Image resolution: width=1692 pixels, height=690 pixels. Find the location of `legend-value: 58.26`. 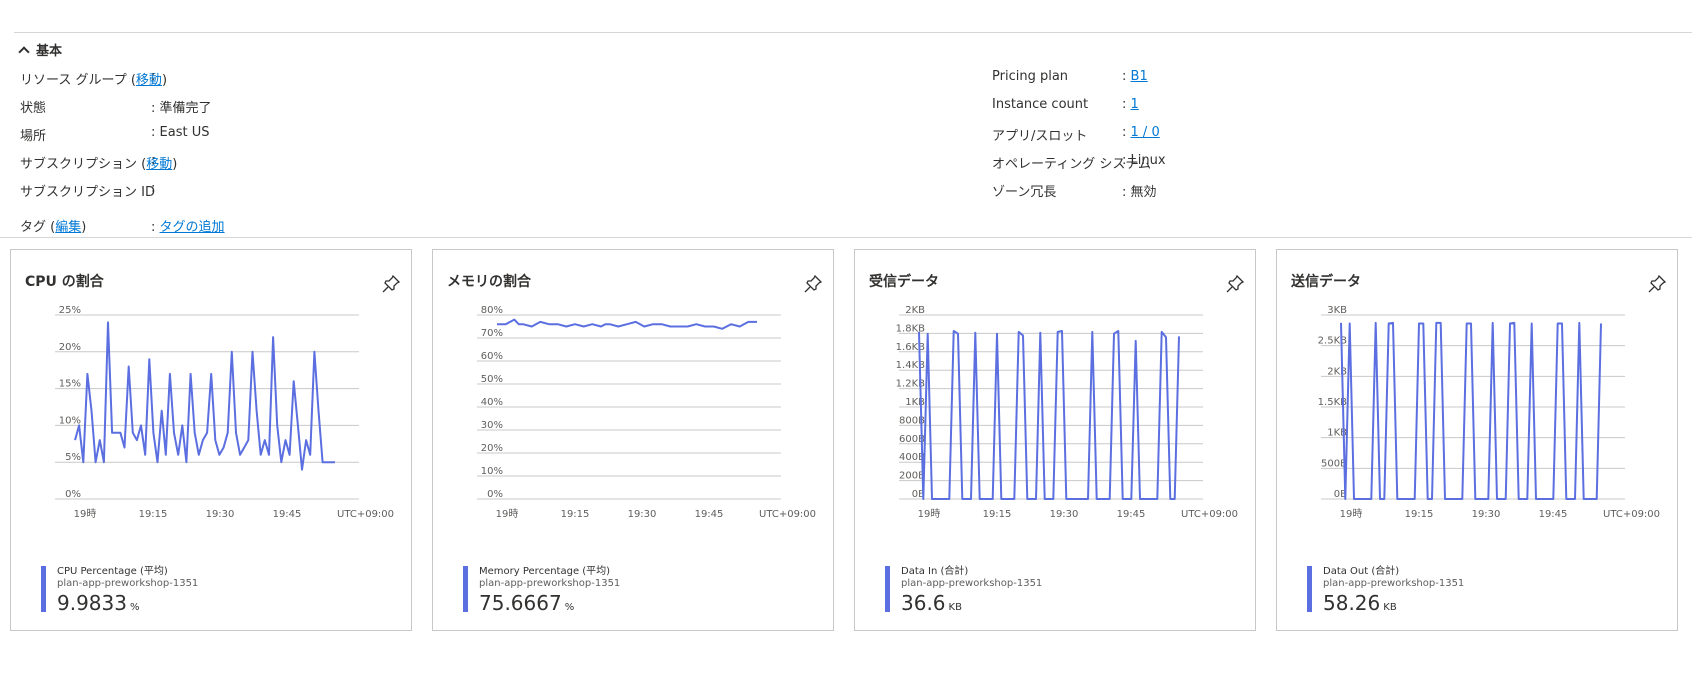

legend-value: 58.26 is located at coordinates (1352, 603).